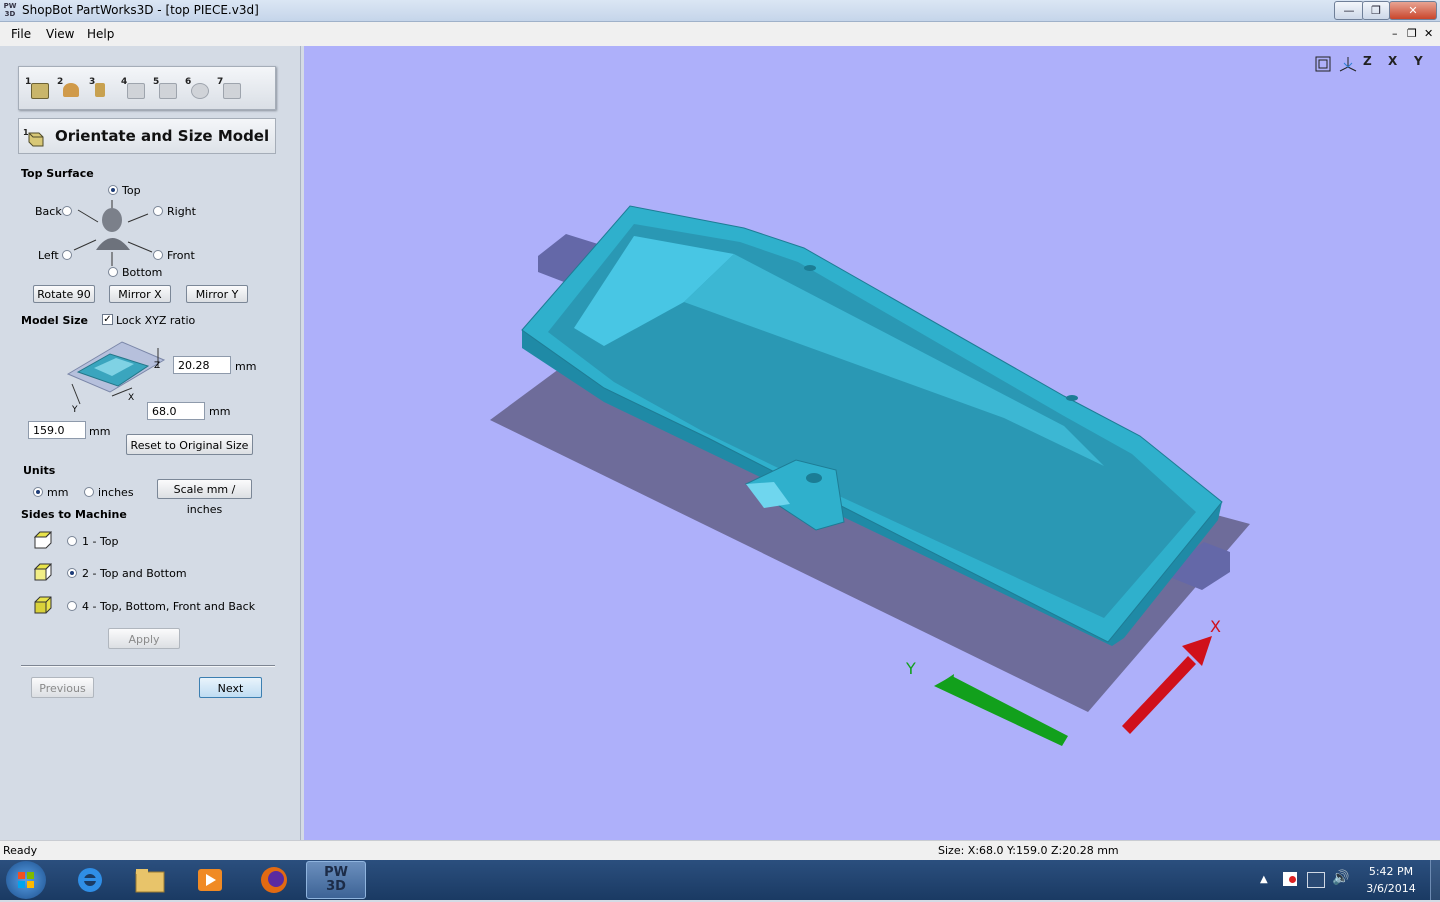 The image size is (1440, 902). Describe the element at coordinates (1316, 880) in the screenshot. I see `network-icon` at that location.